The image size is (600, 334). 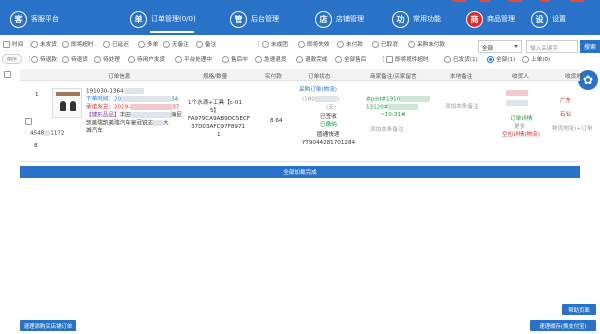 What do you see at coordinates (412, 60) in the screenshot?
I see `filter-label: 即将揽件超时` at bounding box center [412, 60].